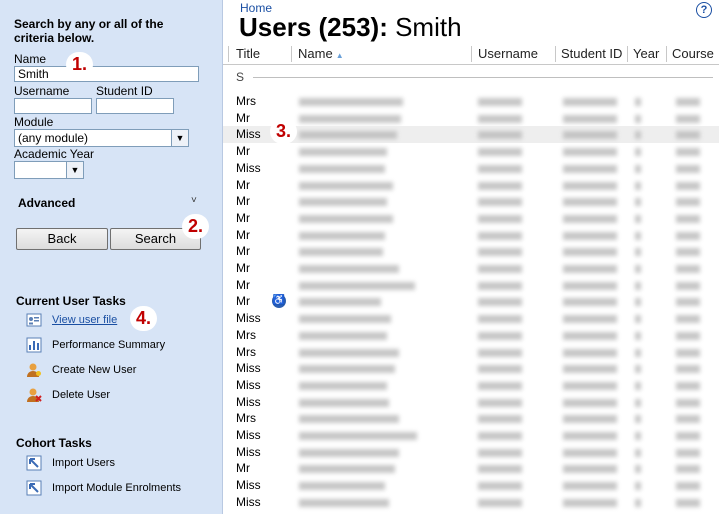 This screenshot has height=514, width=719. What do you see at coordinates (34, 345) in the screenshot?
I see `bar-chart-icon` at bounding box center [34, 345].